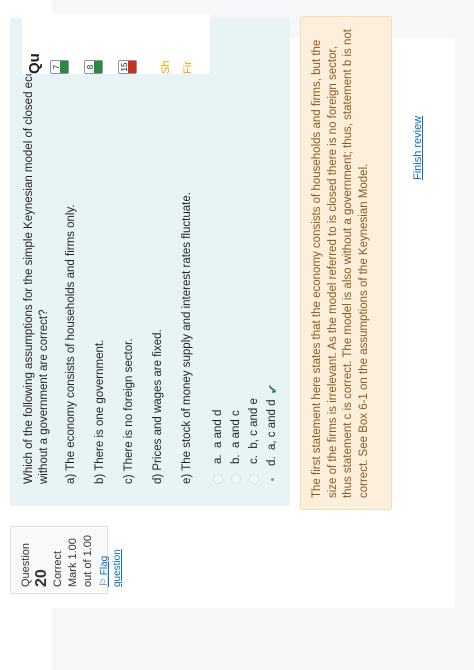 This screenshot has width=474, height=670. I want to click on nav-button-7: 7, so click(59, 67).